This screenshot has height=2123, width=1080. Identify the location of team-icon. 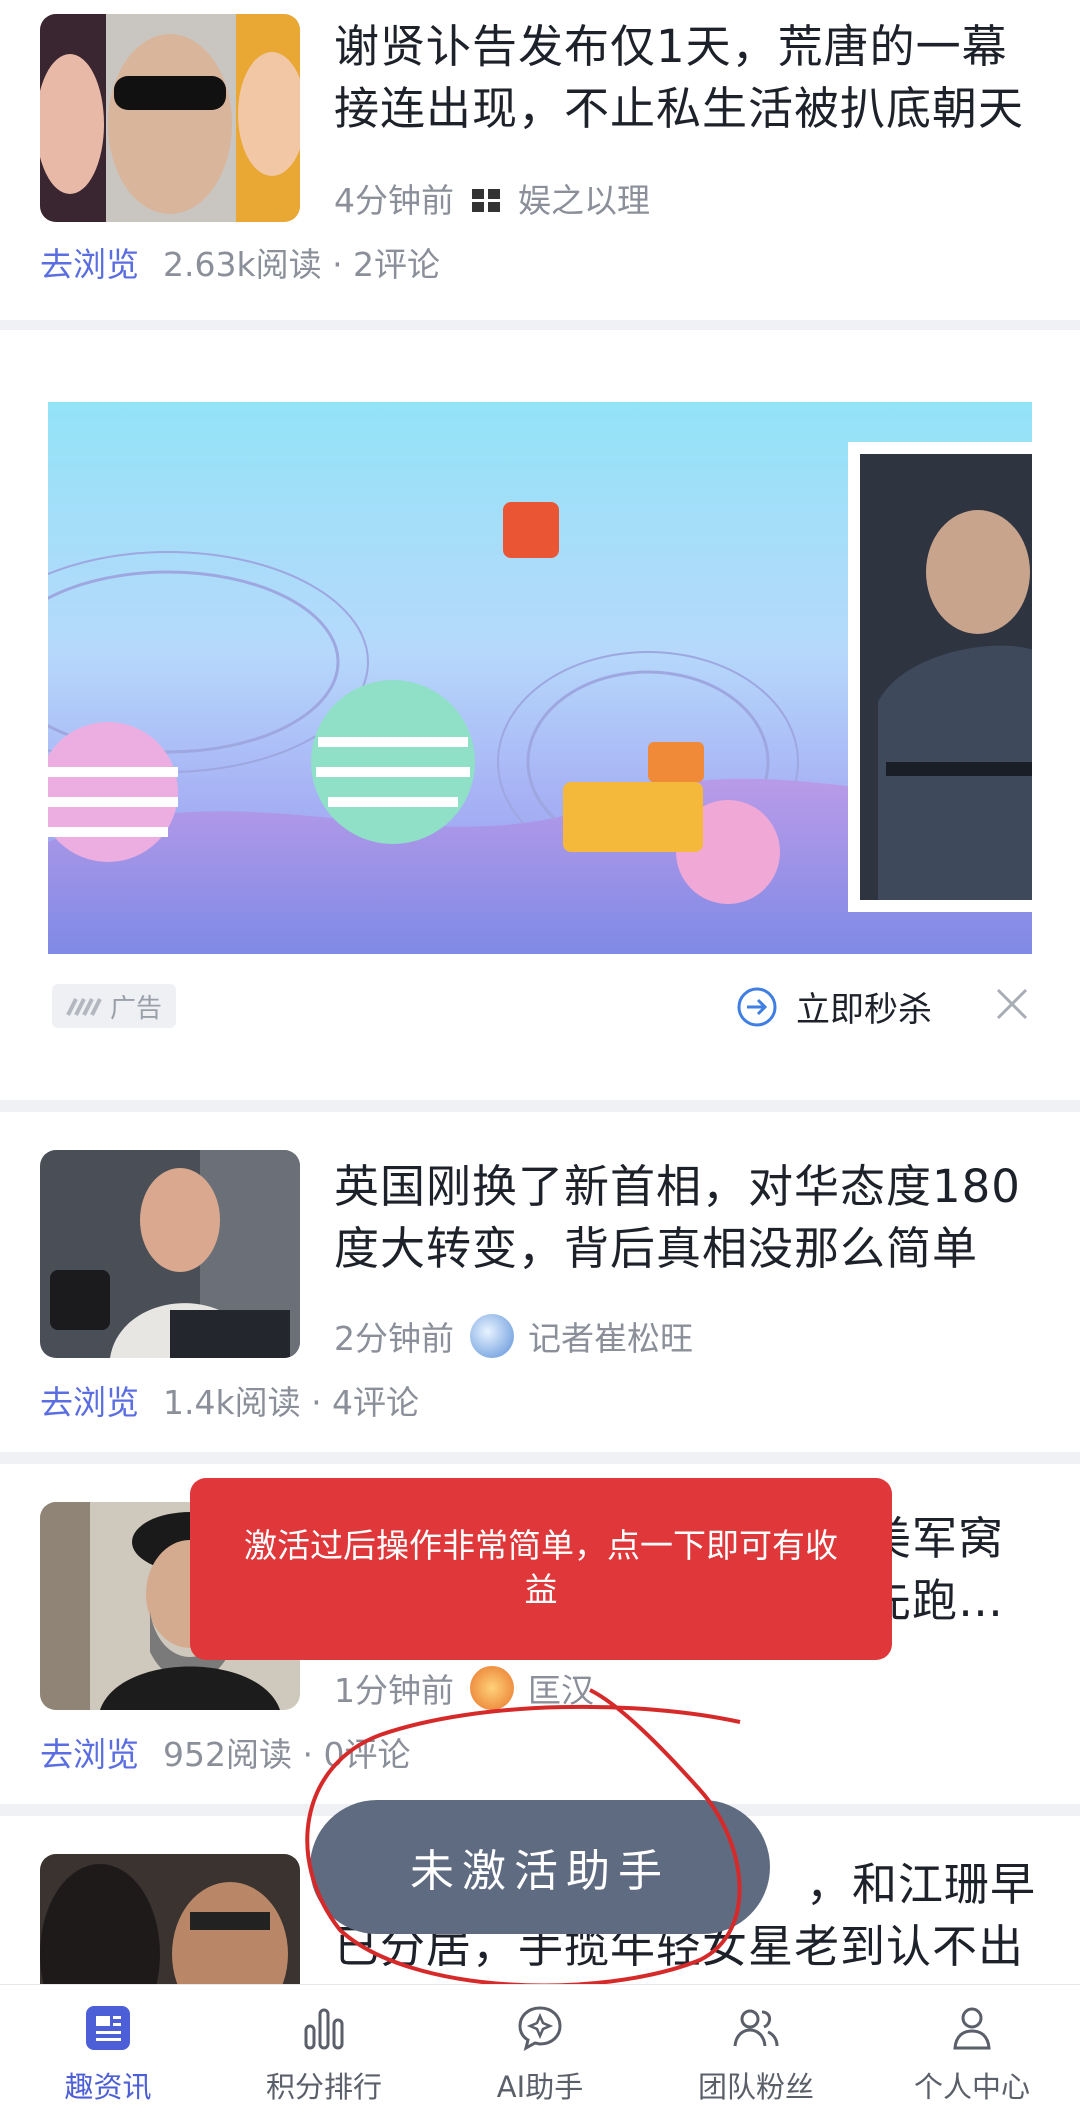
(756, 2028).